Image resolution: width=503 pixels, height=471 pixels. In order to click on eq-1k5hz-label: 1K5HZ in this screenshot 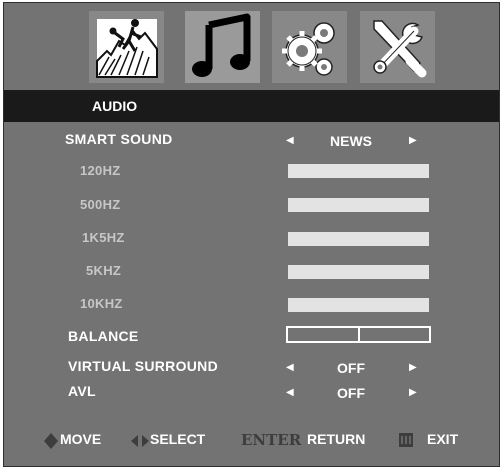, I will do `click(103, 237)`.